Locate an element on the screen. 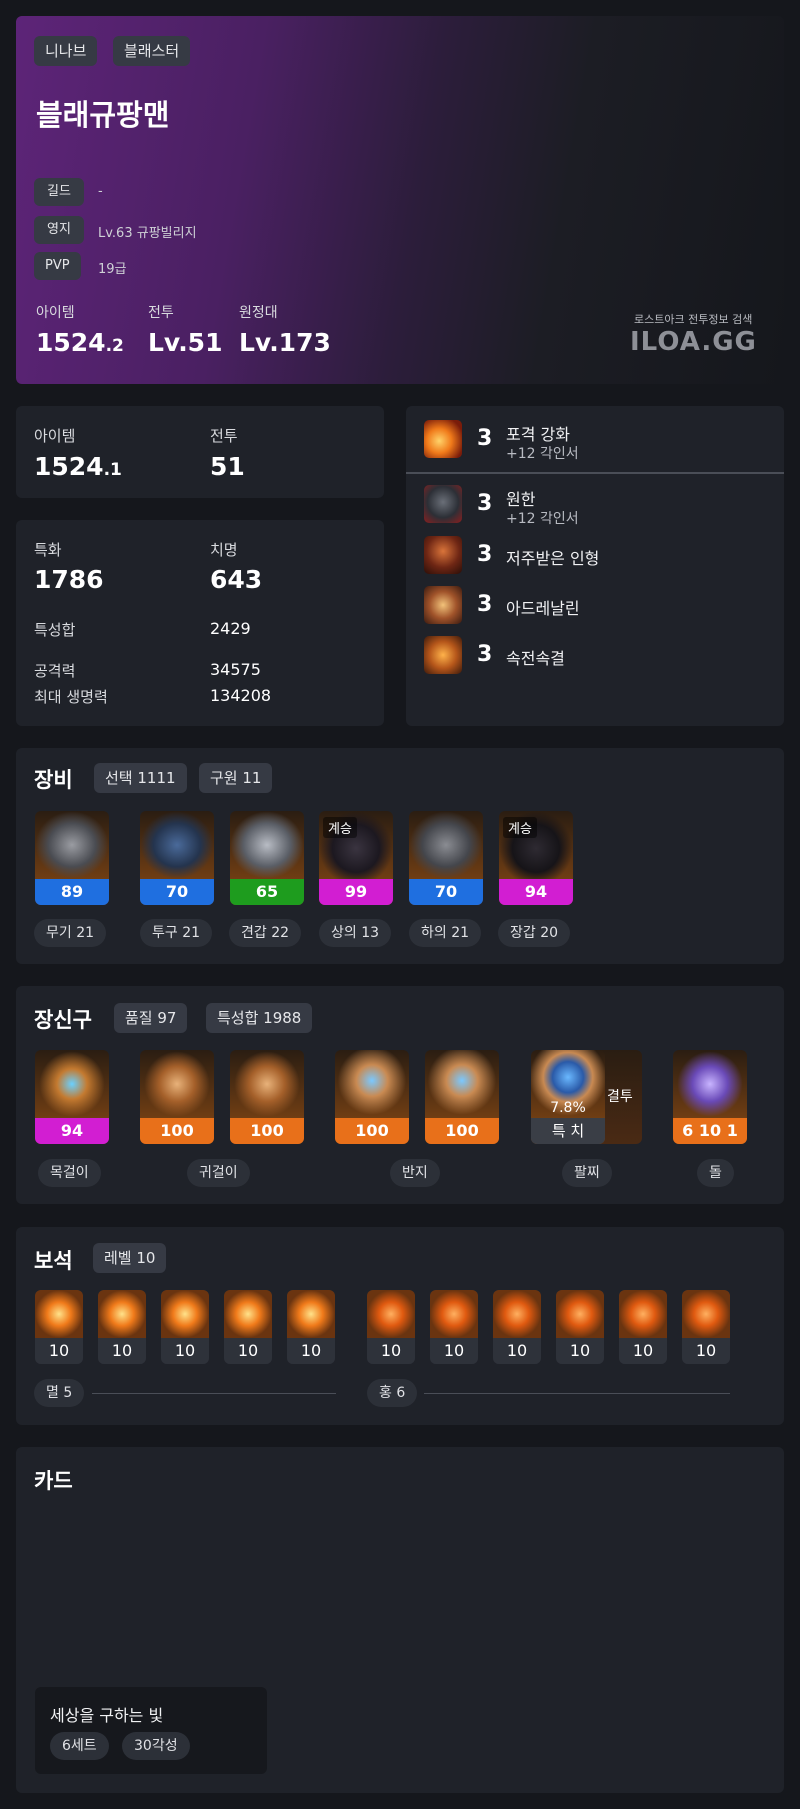 This screenshot has width=800, height=1809. crit-label: 치명 is located at coordinates (224, 550).